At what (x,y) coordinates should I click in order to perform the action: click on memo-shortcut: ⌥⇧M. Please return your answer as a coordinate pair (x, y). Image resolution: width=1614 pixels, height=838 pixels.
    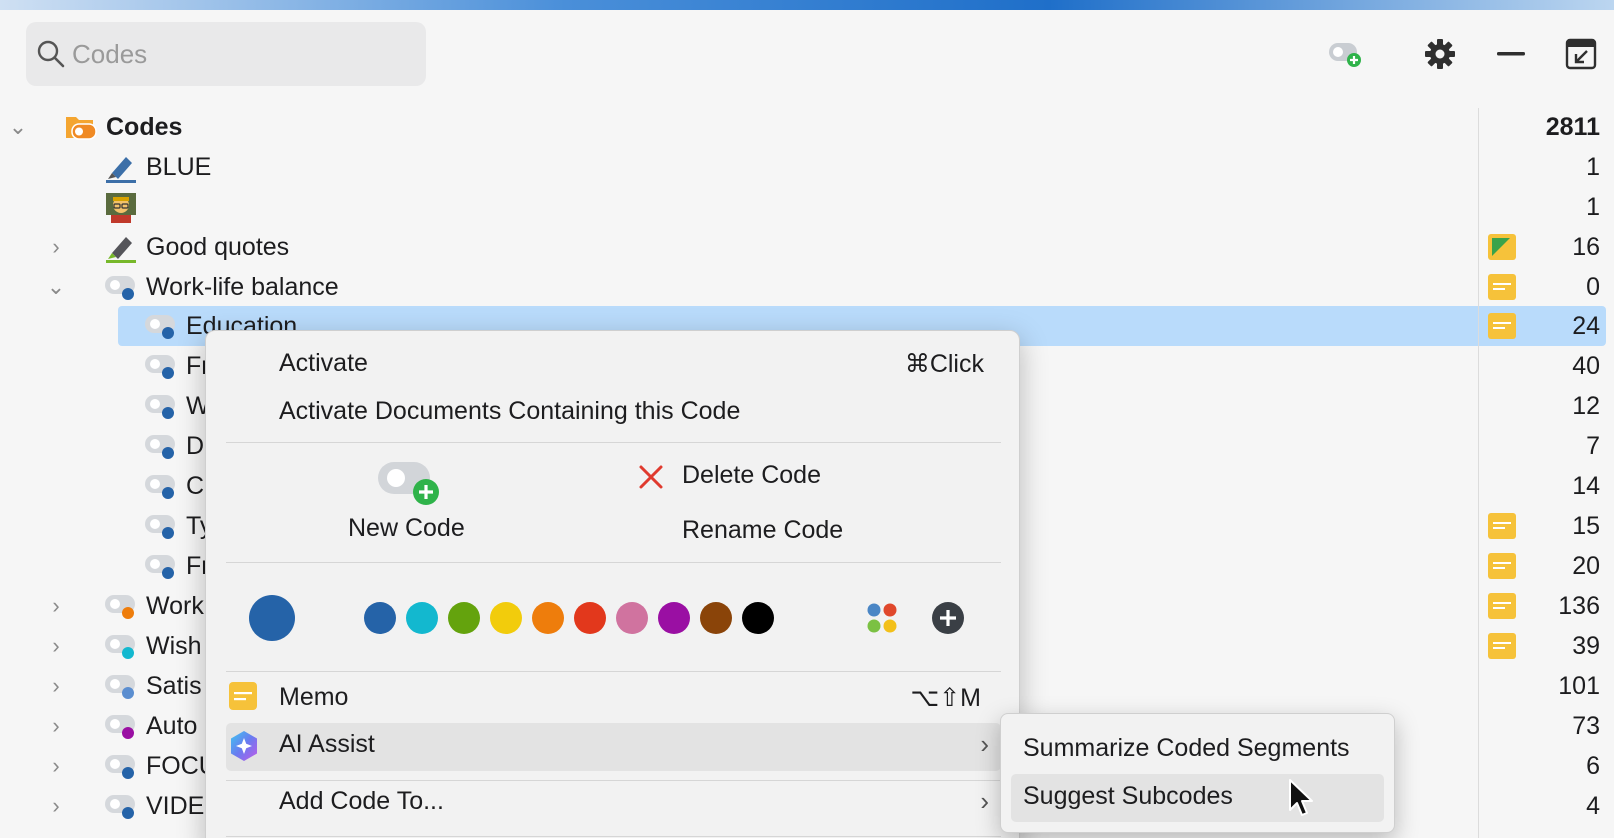
    Looking at the image, I should click on (945, 698).